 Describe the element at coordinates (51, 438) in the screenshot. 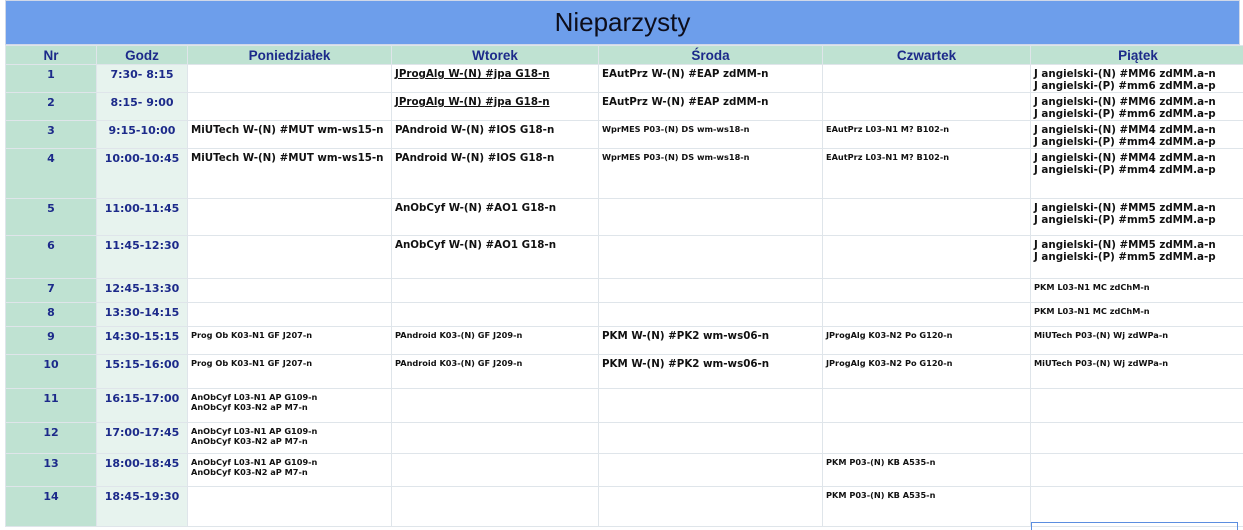

I see `row-number-cell: 12` at that location.